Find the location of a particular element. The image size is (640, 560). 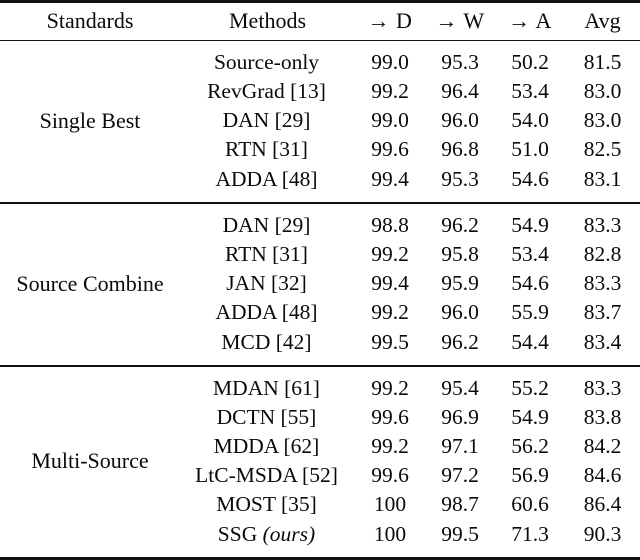

method-name-text: SSG is located at coordinates (240, 534).